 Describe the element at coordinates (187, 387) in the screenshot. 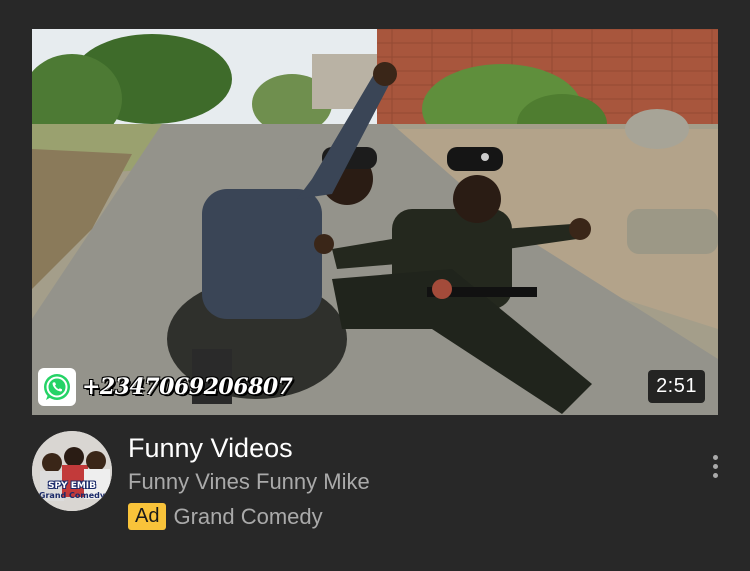

I see `whatsapp-phone-number: +2347069206807` at that location.